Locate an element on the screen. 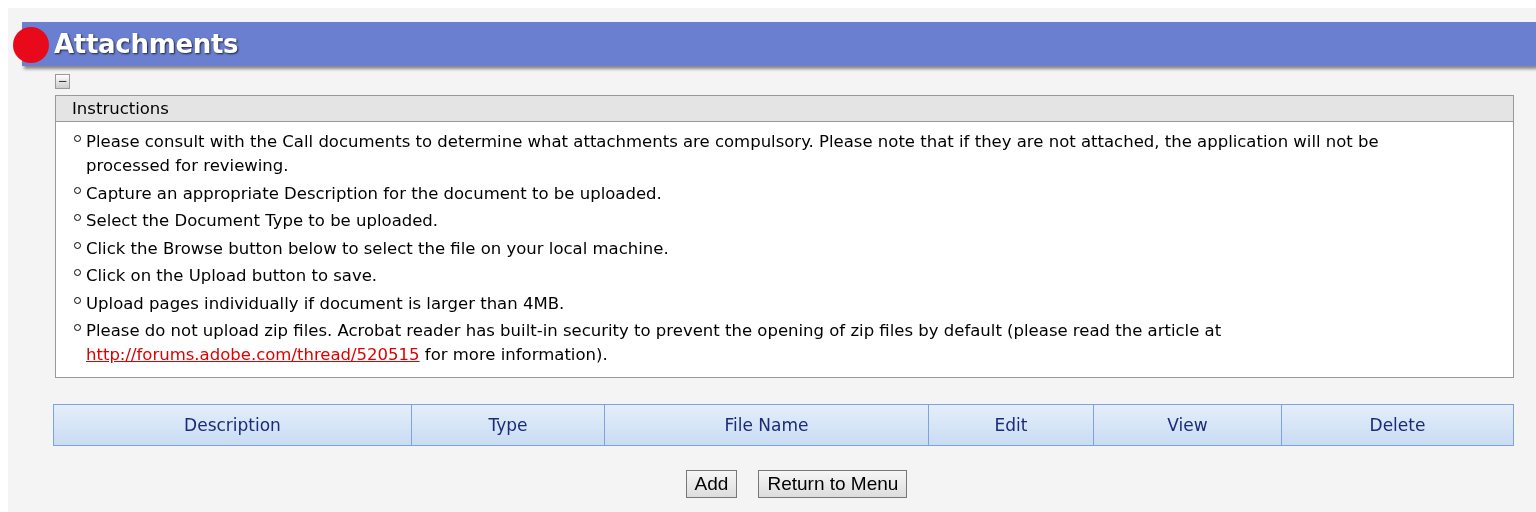 The width and height of the screenshot is (1536, 512). column-header: Edit is located at coordinates (1010, 424).